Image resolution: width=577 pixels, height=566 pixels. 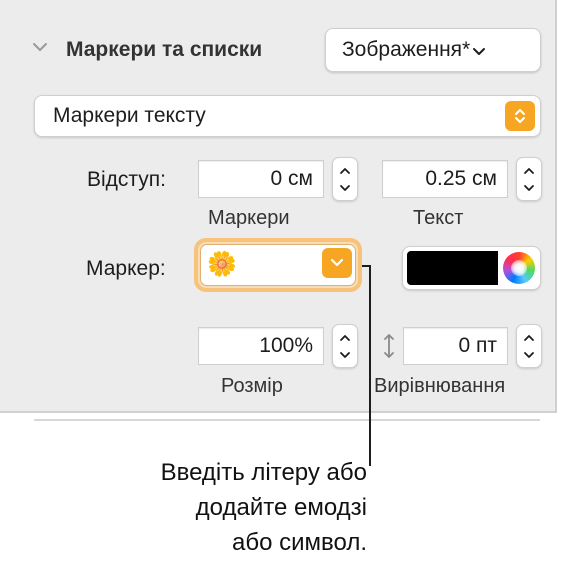 What do you see at coordinates (287, 116) in the screenshot?
I see `list-type-select: Маркери тексту` at bounding box center [287, 116].